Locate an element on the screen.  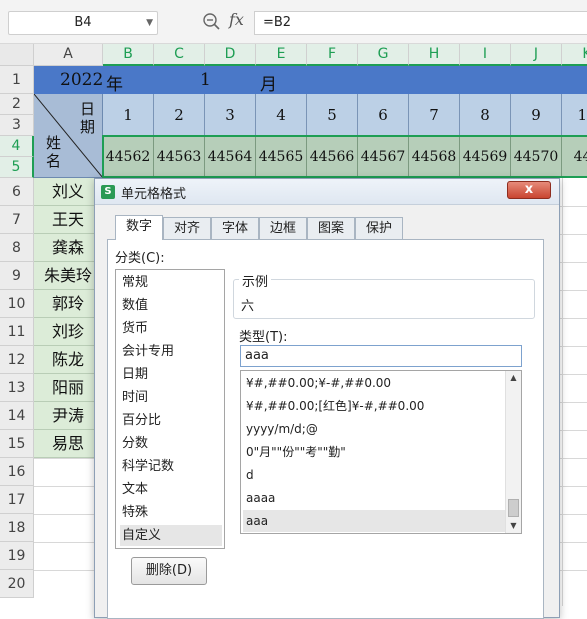
row-header-6: 6 is located at coordinates (17, 192).